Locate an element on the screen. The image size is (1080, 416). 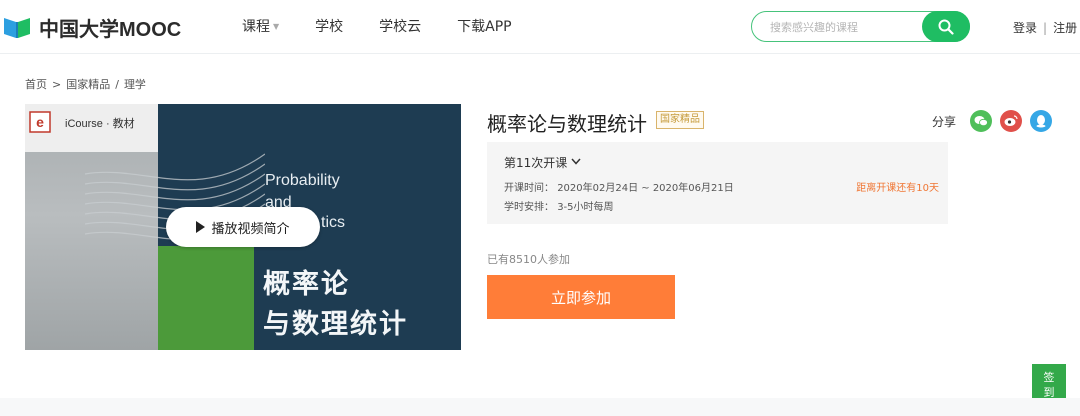
breadcrumb: 首页 > 国家精品 / 理学 is located at coordinates (88, 84).